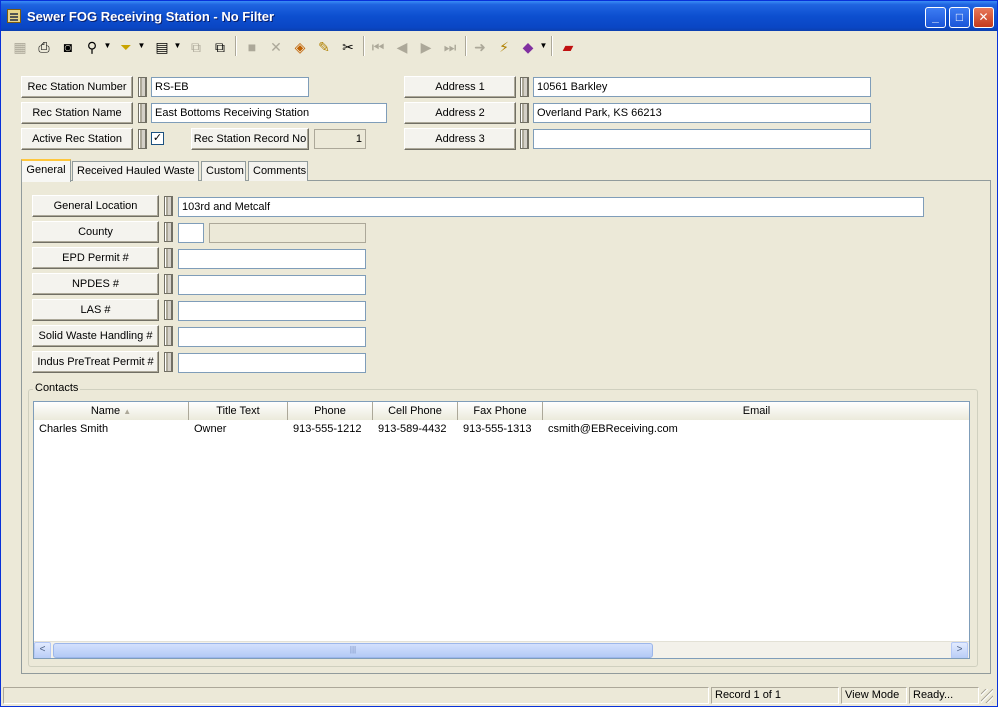 Image resolution: width=998 pixels, height=707 pixels. I want to click on tab-received-hauled-waste: Received Hauled Waste, so click(135, 171).